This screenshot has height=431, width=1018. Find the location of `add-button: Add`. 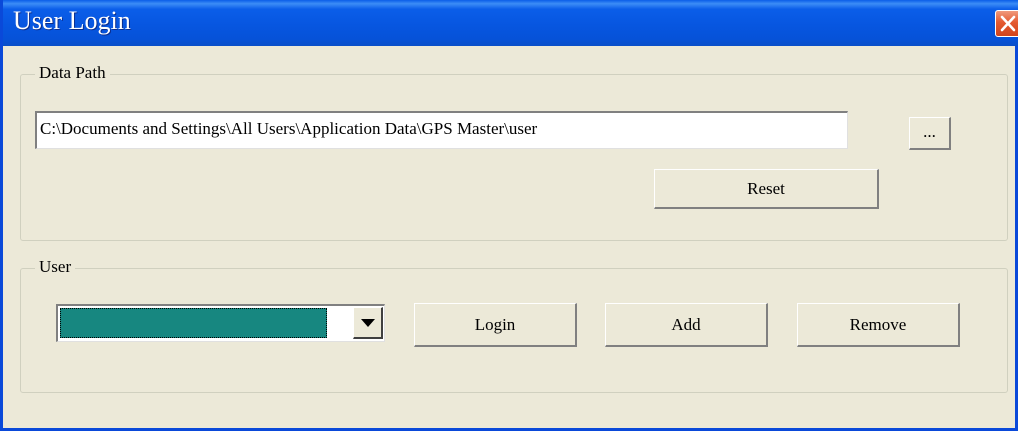

add-button: Add is located at coordinates (686, 325).